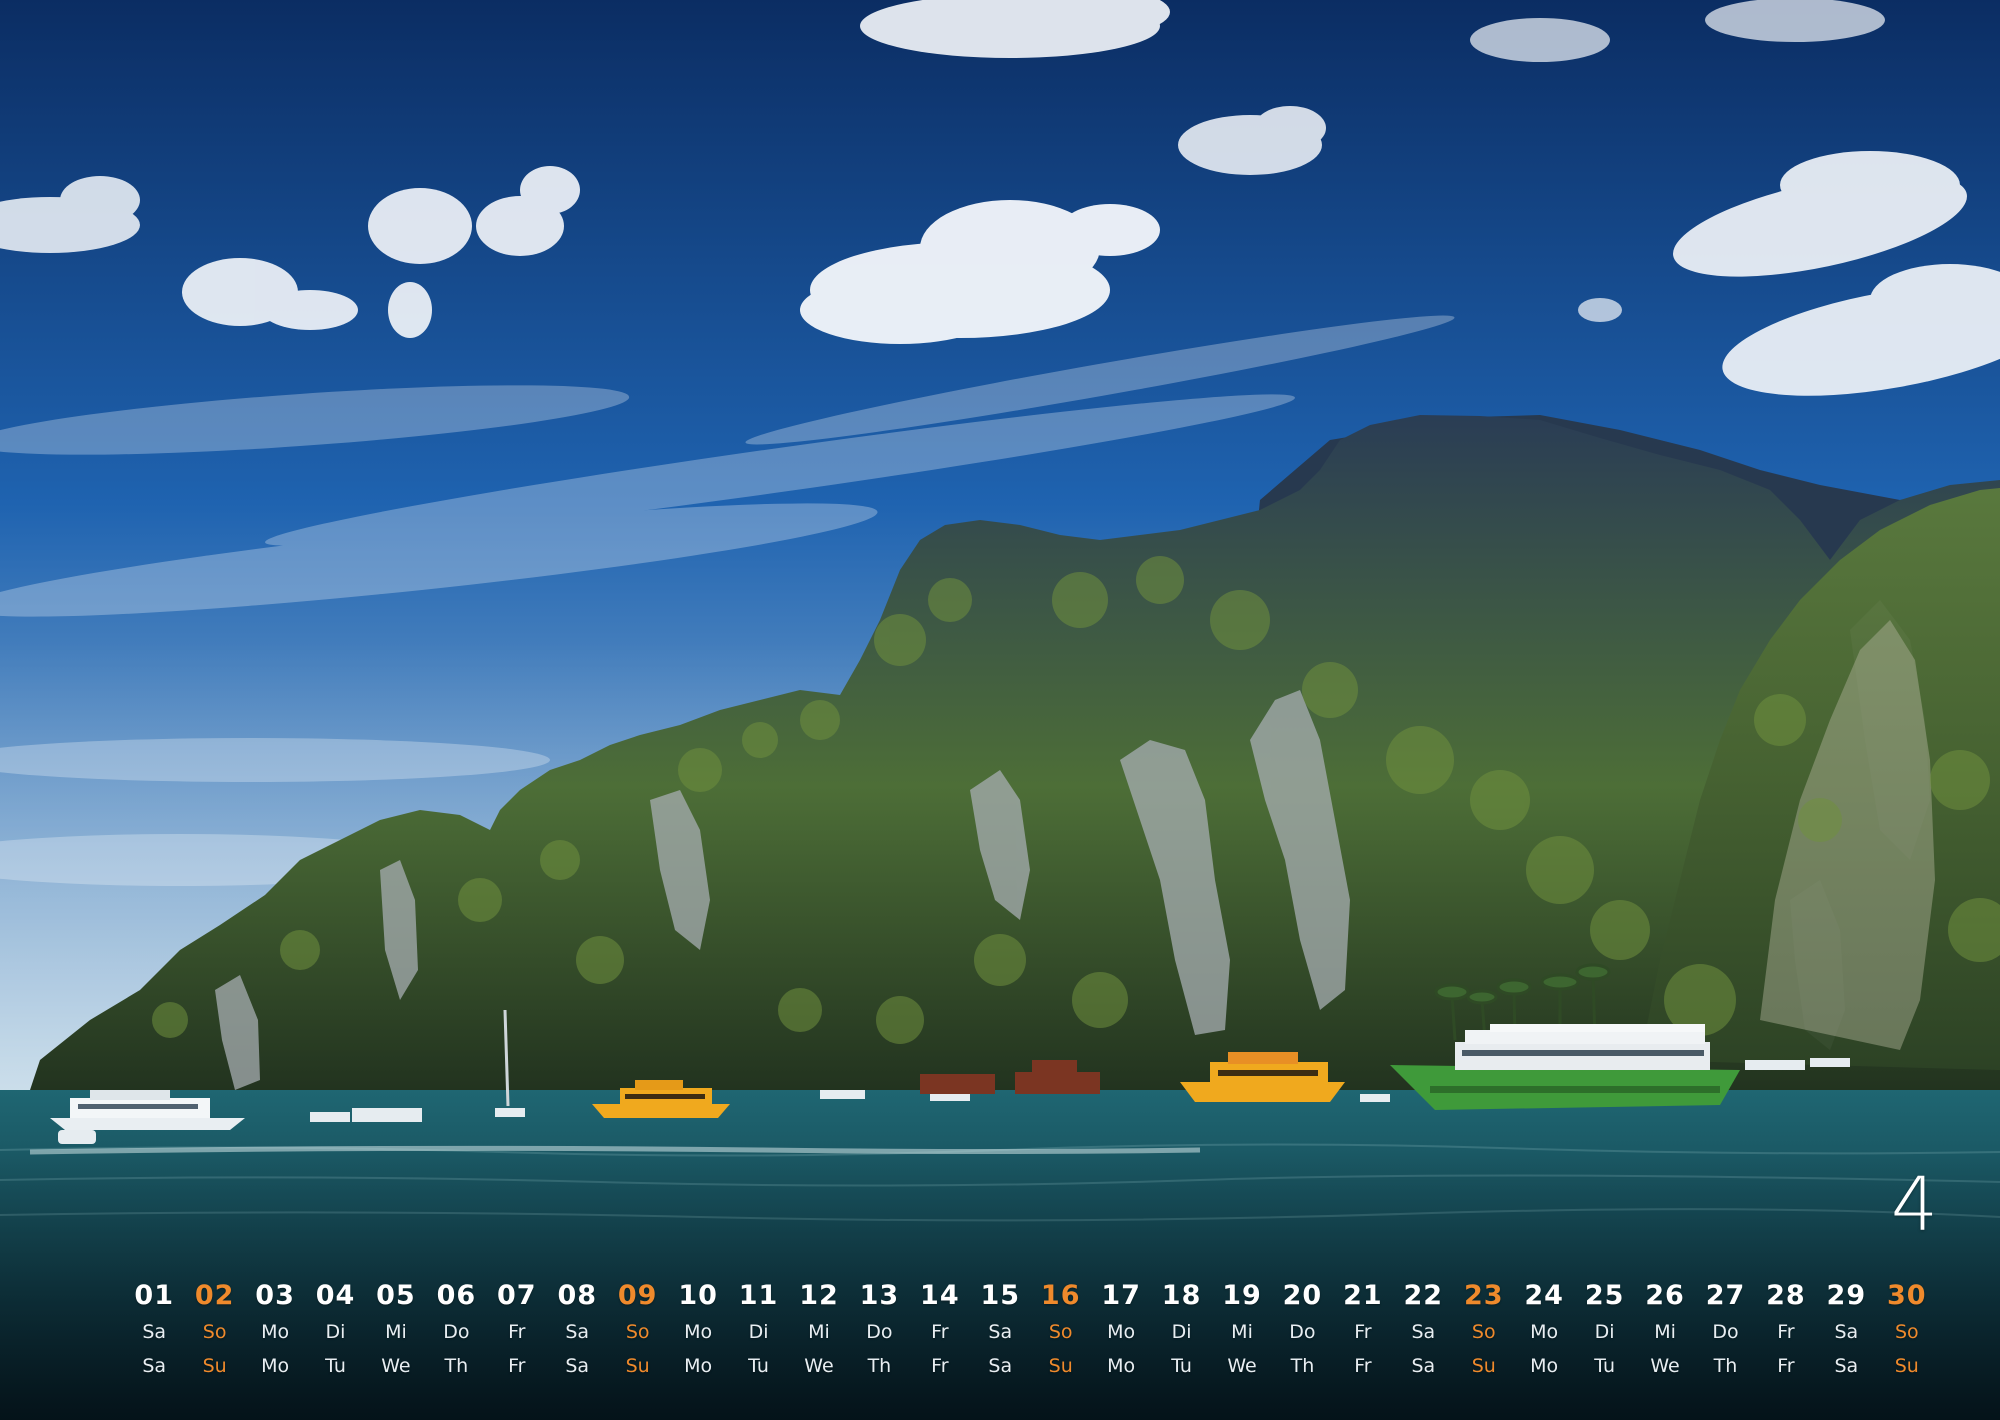  Describe the element at coordinates (1544, 1295) in the screenshot. I see `calendar-date: 24` at that location.